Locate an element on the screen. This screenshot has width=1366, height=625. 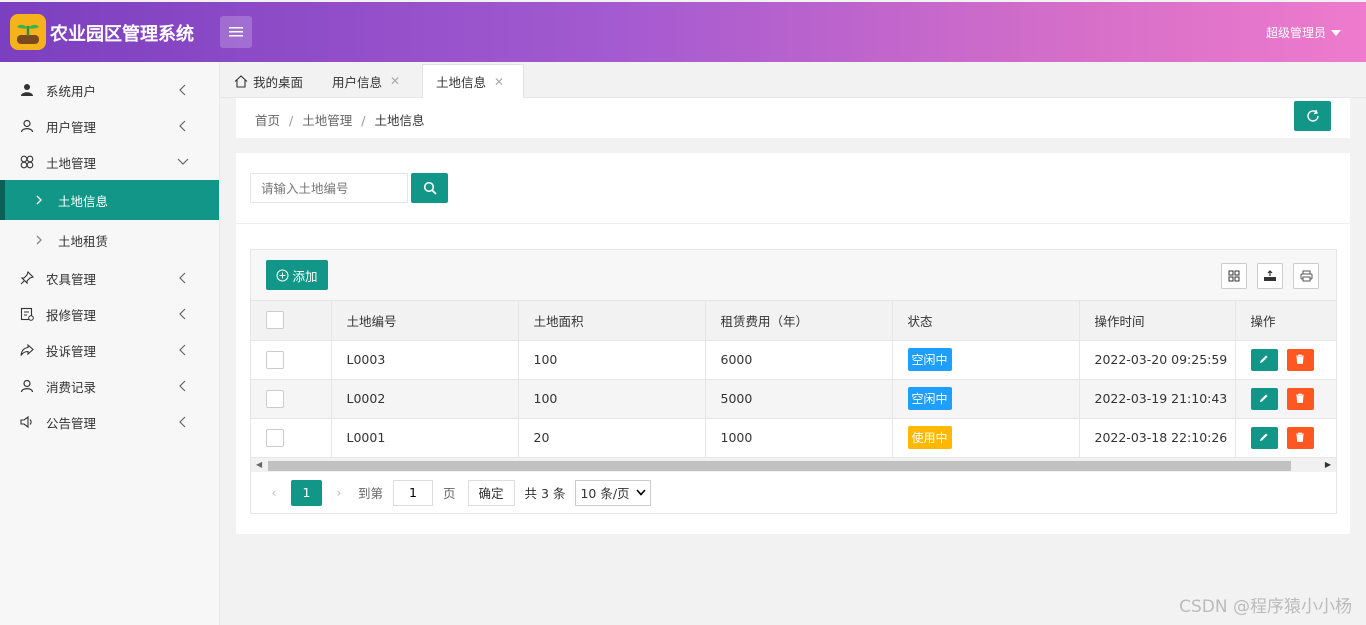
cell-time: 2022-03-20 09:25:59 is located at coordinates (1157, 360).